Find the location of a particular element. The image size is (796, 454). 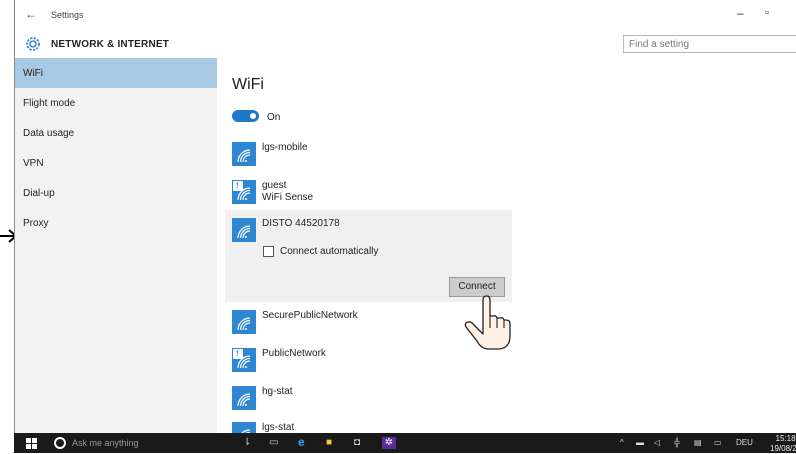

network-name: guest is located at coordinates (274, 185).